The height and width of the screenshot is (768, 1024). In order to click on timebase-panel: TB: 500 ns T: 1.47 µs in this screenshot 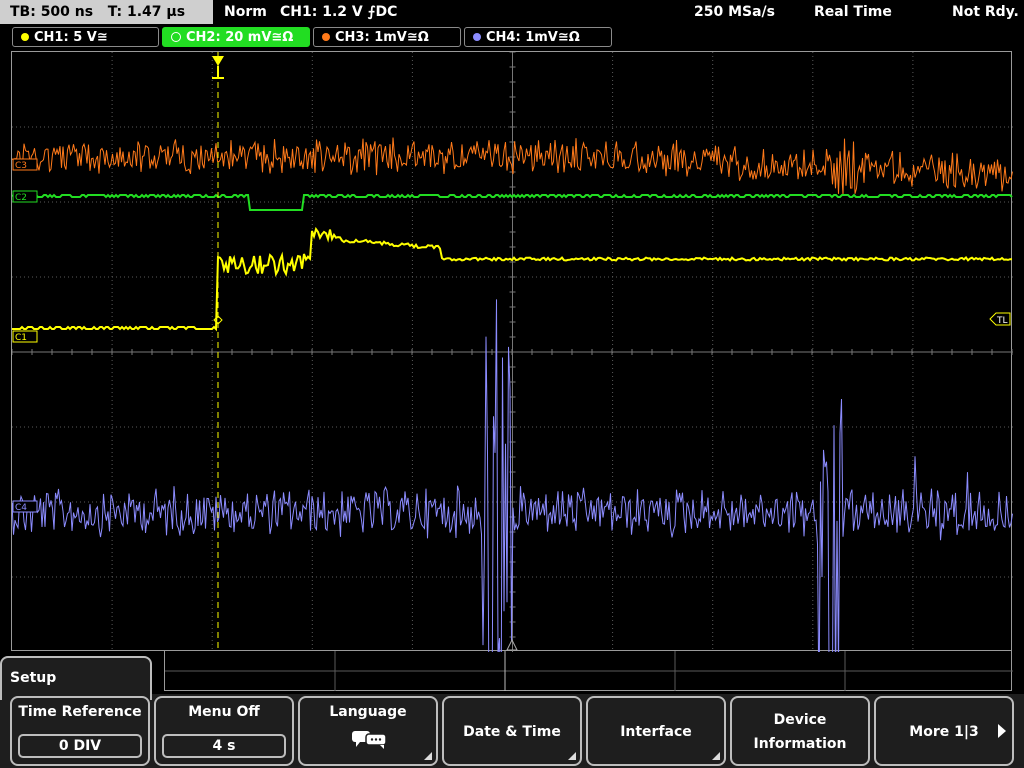, I will do `click(106, 12)`.